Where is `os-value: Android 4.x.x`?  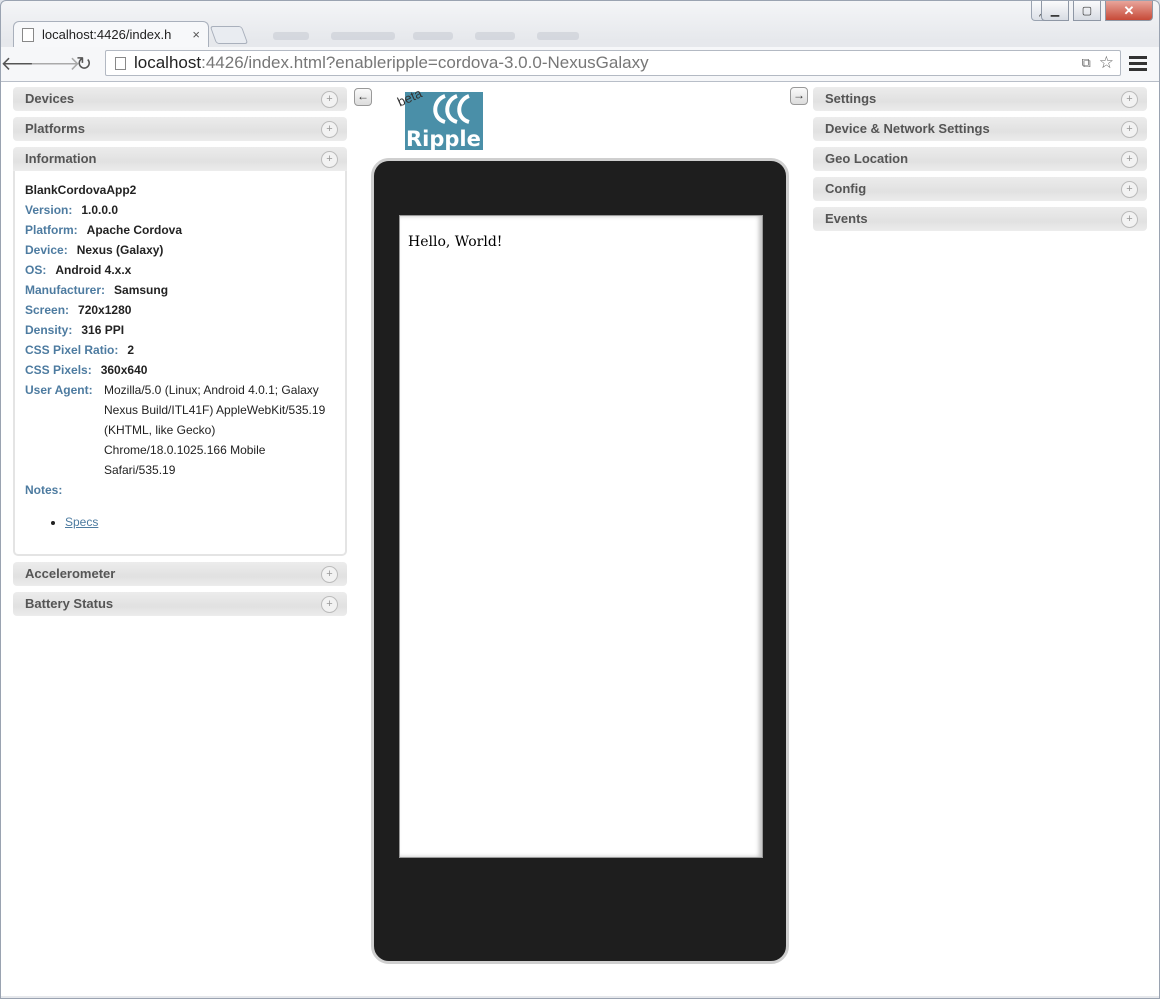 os-value: Android 4.x.x is located at coordinates (93, 270).